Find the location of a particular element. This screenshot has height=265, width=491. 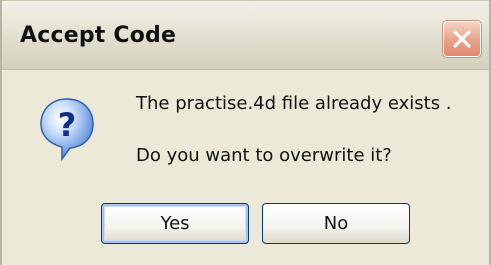

no-button: No is located at coordinates (336, 223).